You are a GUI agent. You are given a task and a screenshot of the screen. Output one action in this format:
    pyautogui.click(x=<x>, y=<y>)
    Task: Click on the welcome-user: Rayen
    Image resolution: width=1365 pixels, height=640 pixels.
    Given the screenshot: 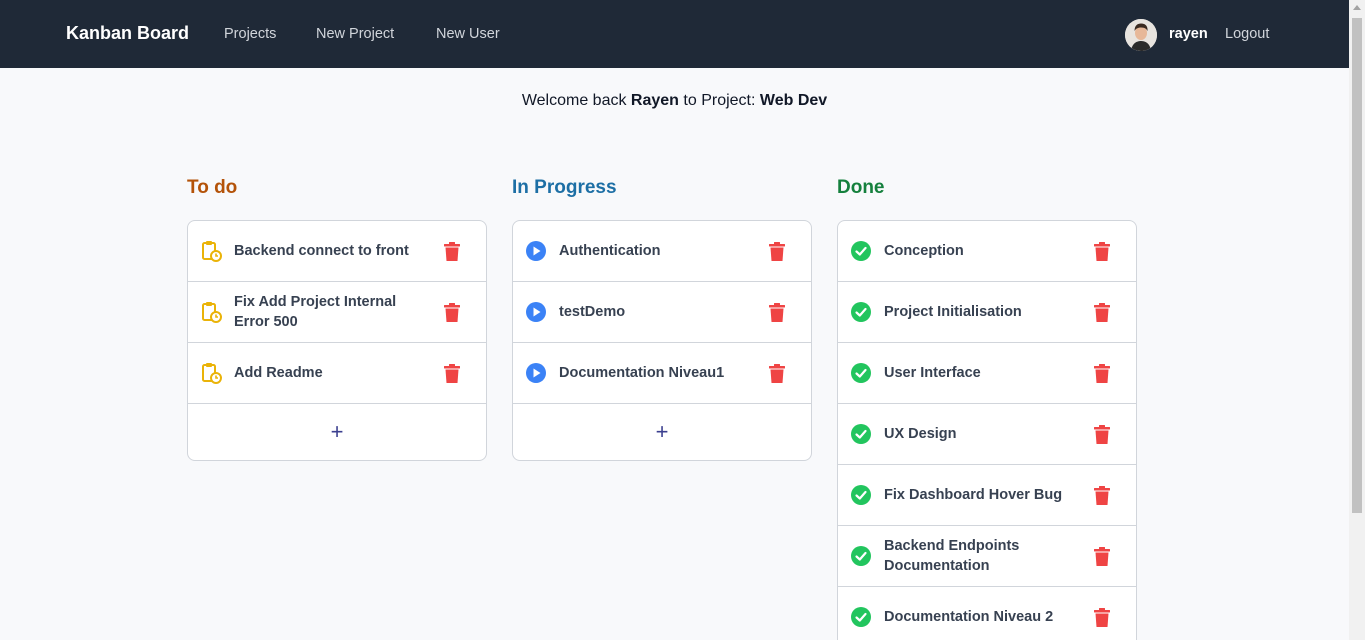 What is the action you would take?
    pyautogui.click(x=654, y=100)
    